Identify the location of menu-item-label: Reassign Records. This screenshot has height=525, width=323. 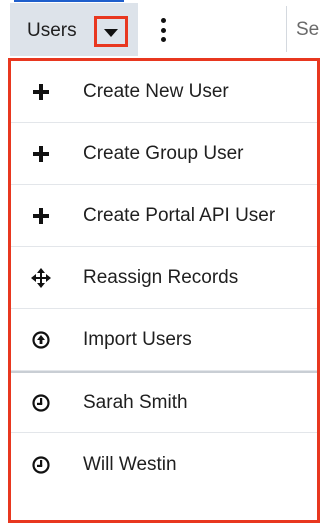
(161, 277).